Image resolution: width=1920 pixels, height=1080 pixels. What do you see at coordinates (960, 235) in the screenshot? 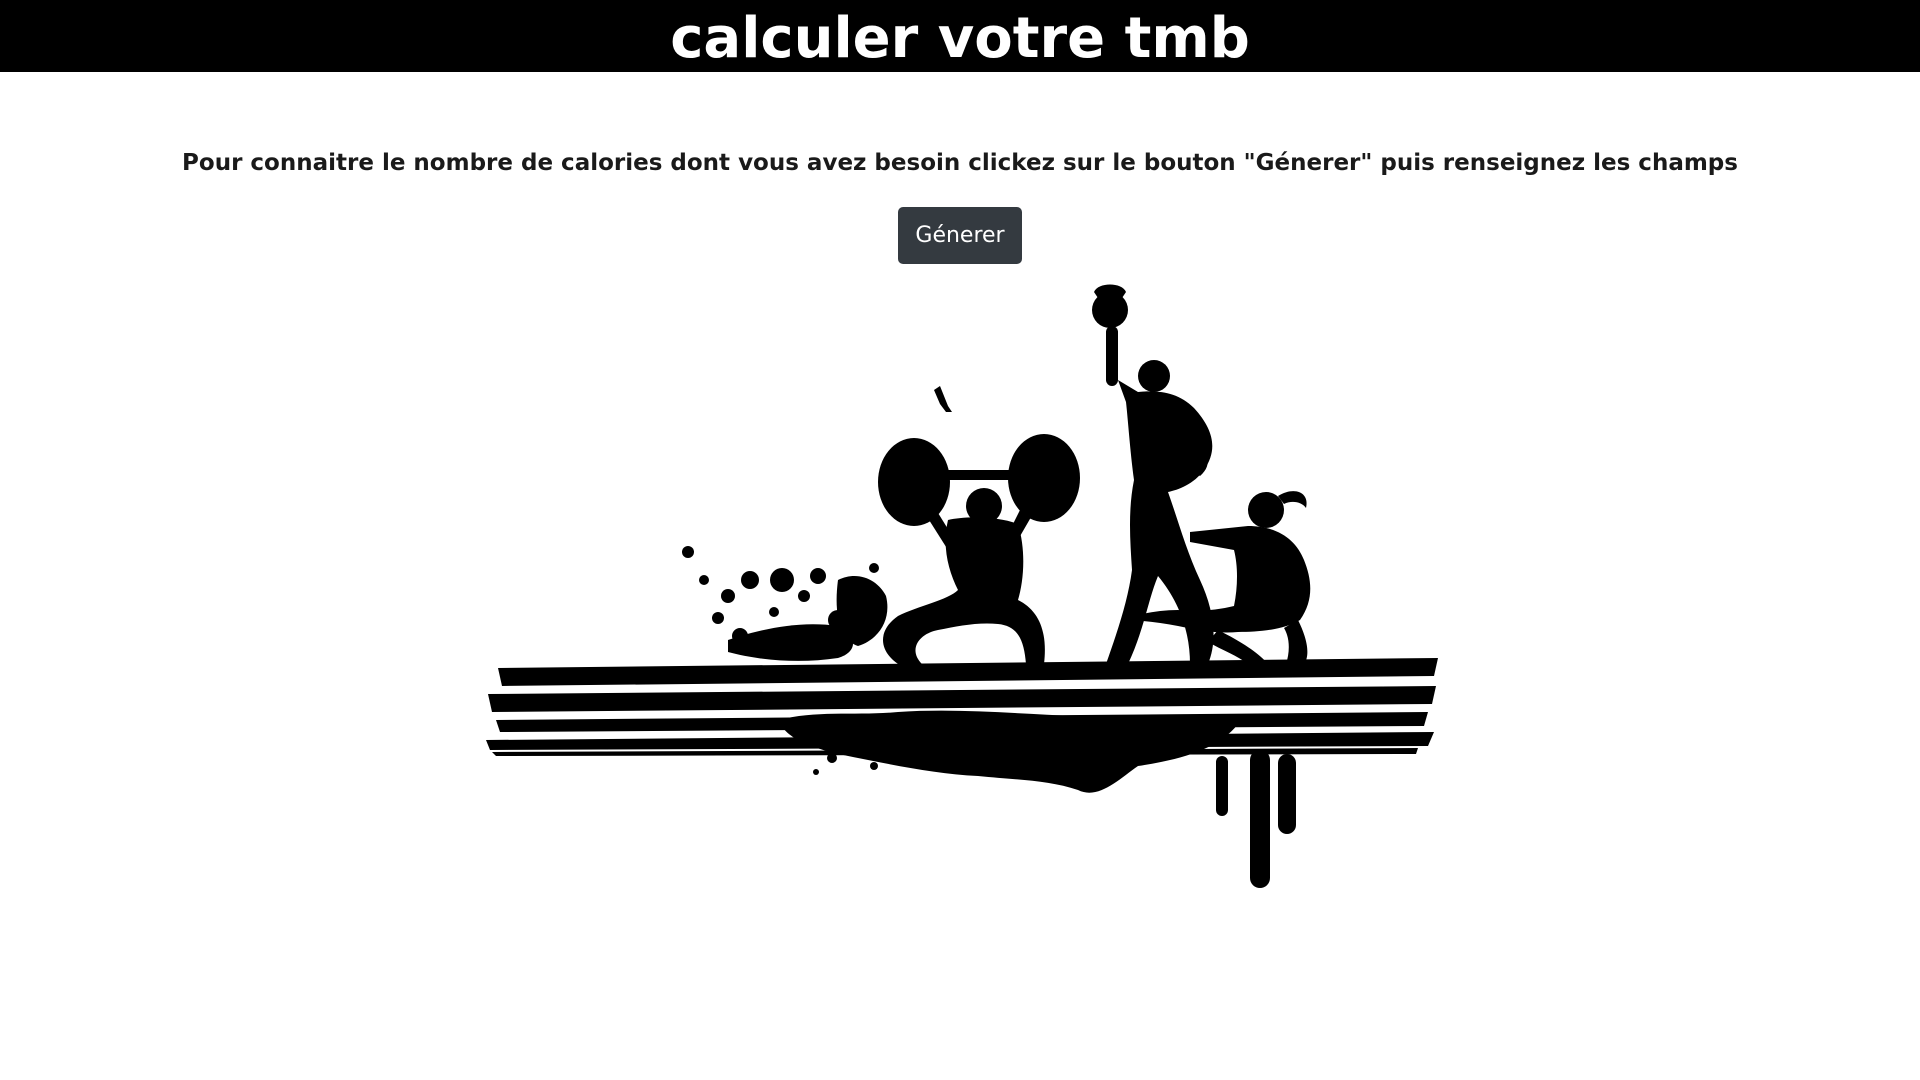
I see `generate-button: Génerer` at bounding box center [960, 235].